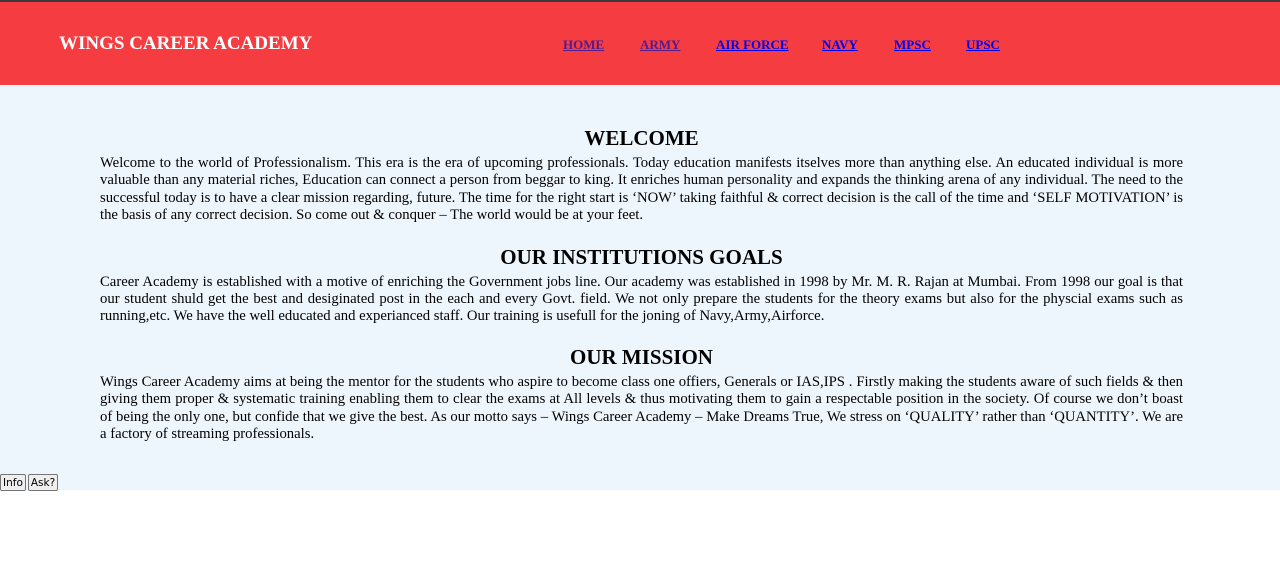 The height and width of the screenshot is (570, 1280). I want to click on main-nav: HOME ARMY AIR FORCE NAVY MPSC UPSC, so click(640, 43).